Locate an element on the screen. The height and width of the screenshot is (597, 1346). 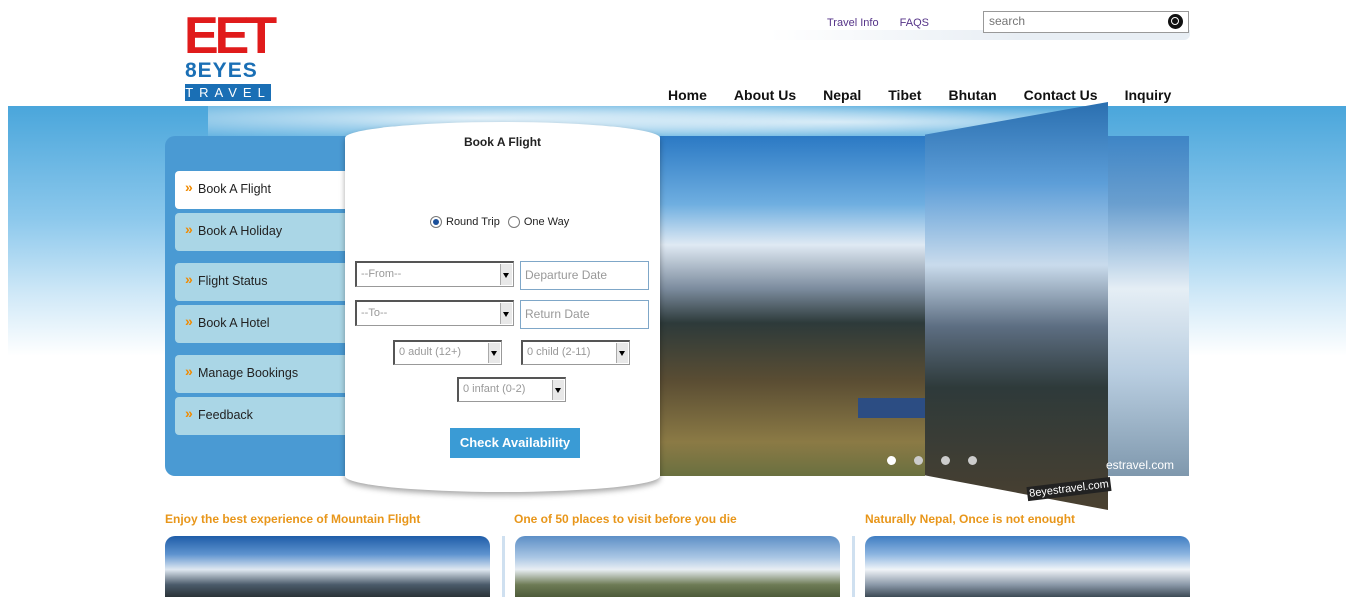
departure-date-field: Departure Date is located at coordinates (584, 275).